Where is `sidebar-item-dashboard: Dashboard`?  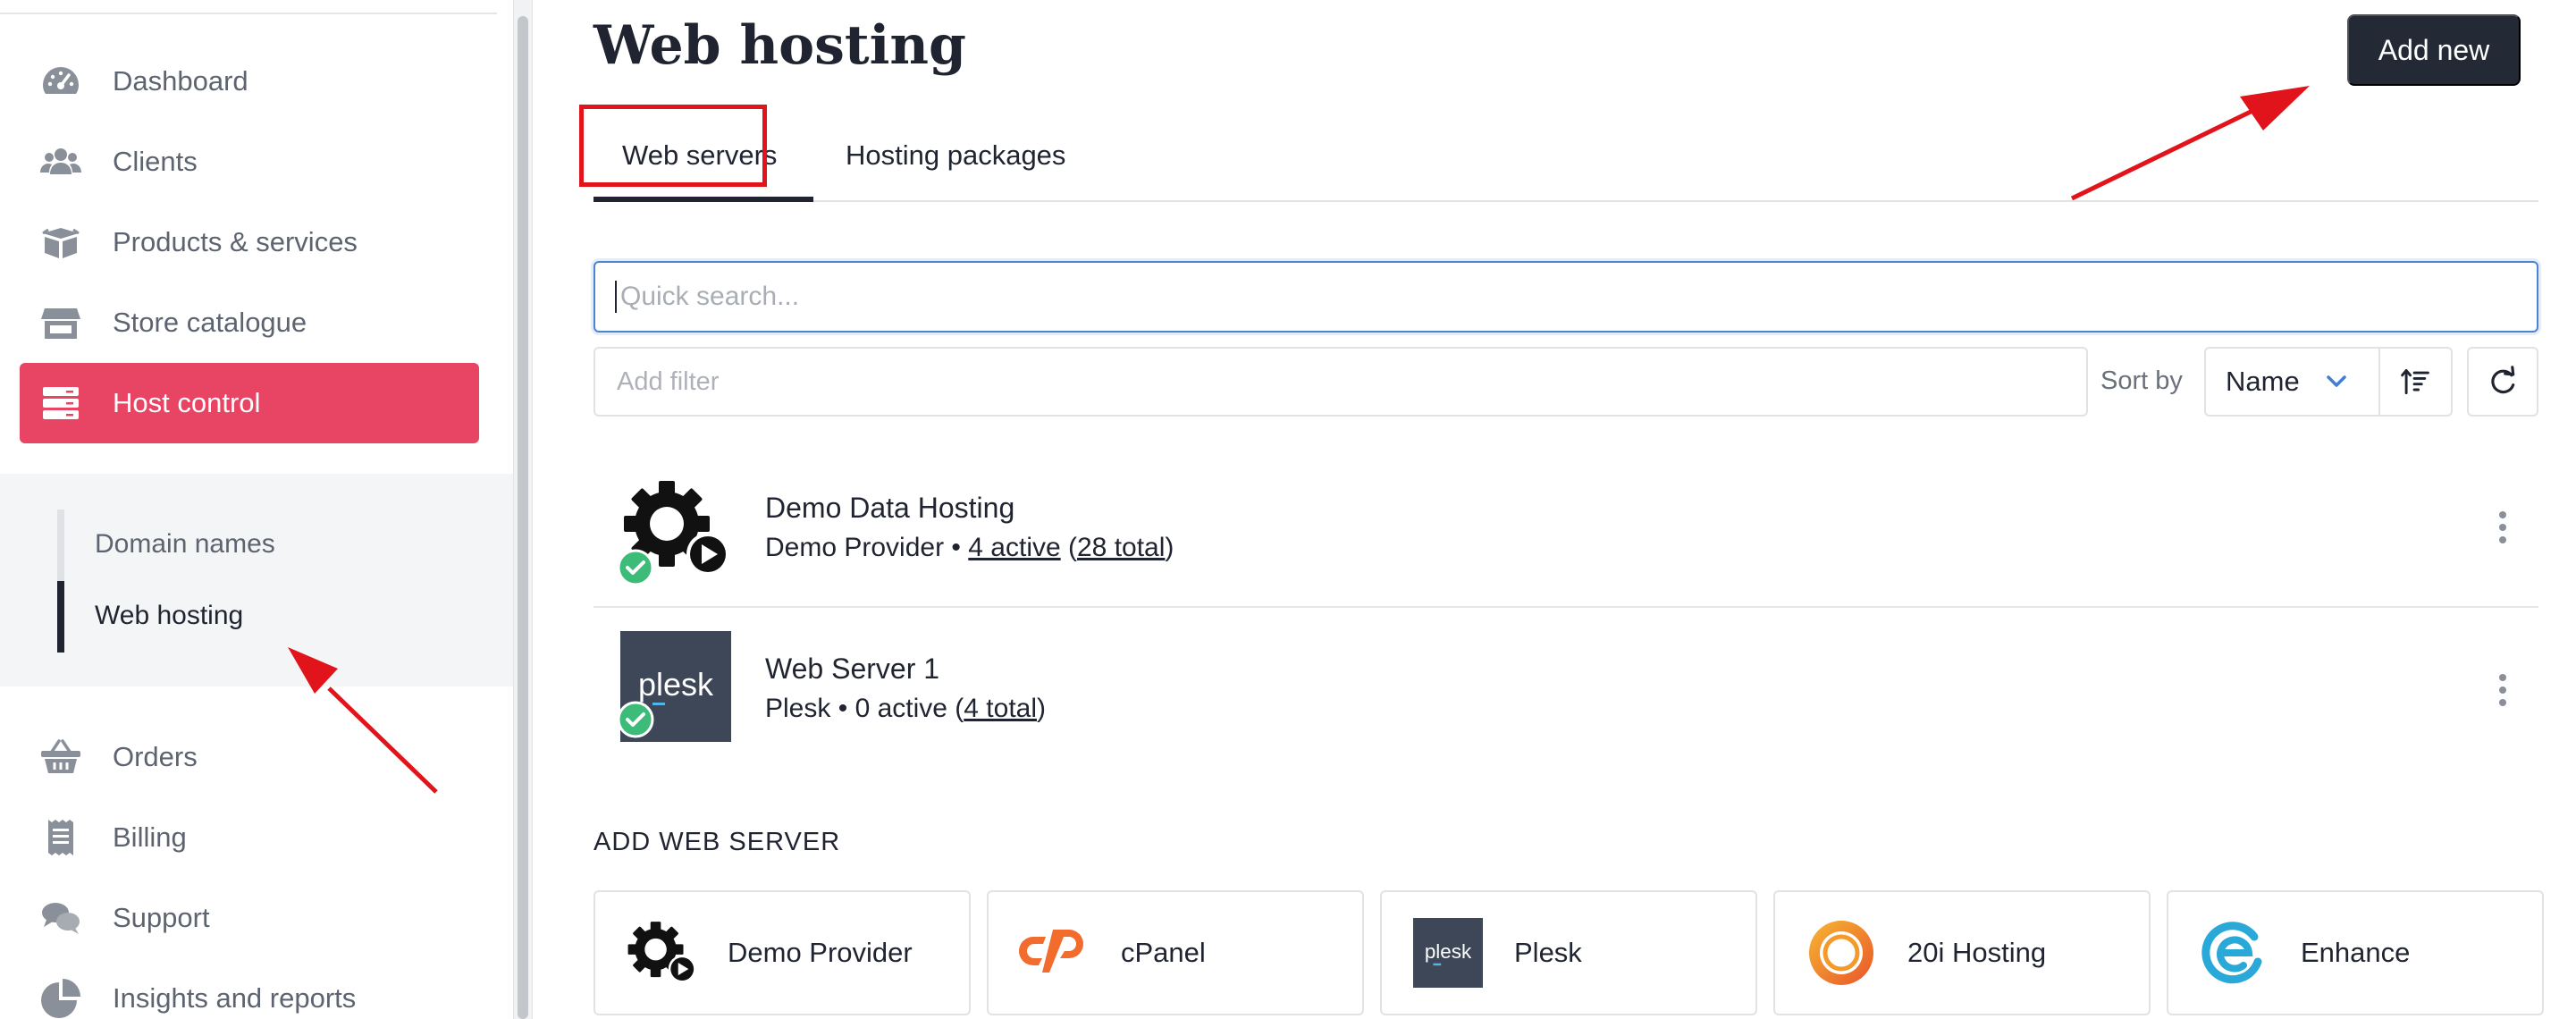
sidebar-item-dashboard: Dashboard is located at coordinates (250, 81).